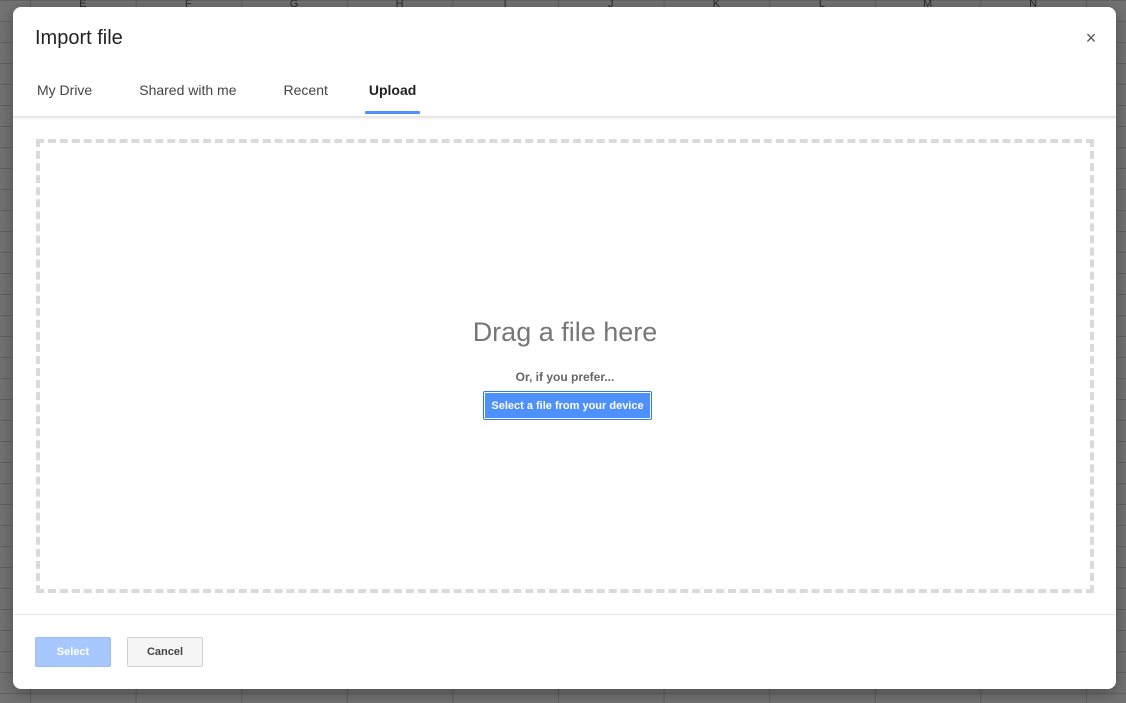 The image size is (1126, 703). What do you see at coordinates (187, 90) in the screenshot?
I see `tab-shared-with-me: Shared with me` at bounding box center [187, 90].